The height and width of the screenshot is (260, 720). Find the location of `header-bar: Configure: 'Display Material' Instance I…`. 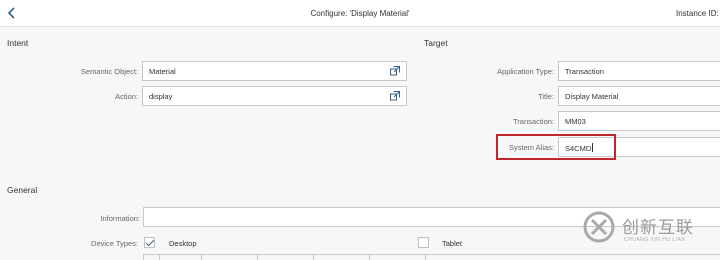

header-bar: Configure: 'Display Material' Instance I… is located at coordinates (360, 13).